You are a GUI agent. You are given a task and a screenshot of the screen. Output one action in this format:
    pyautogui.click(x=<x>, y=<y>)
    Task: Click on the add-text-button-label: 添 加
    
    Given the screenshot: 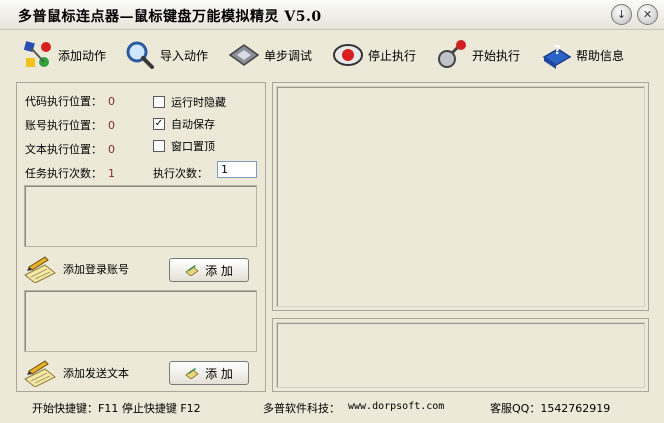 What is the action you would take?
    pyautogui.click(x=219, y=373)
    